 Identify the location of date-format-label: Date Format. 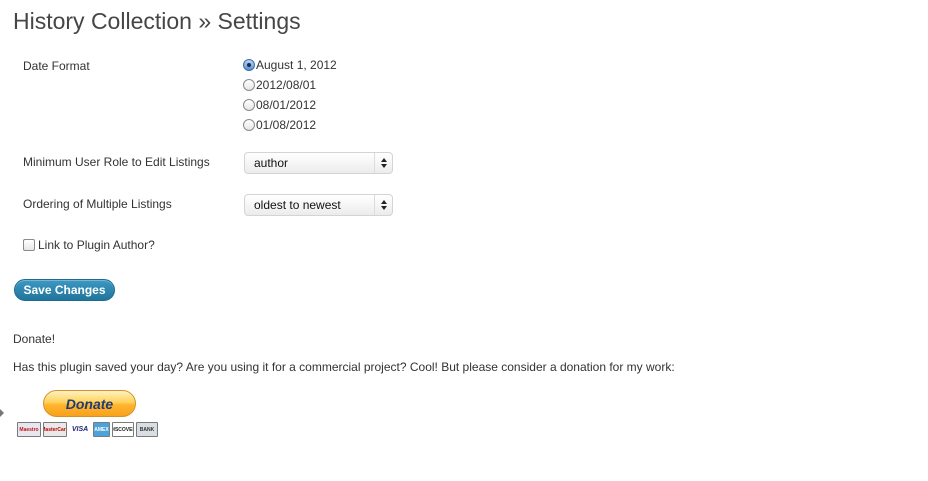
(56, 66).